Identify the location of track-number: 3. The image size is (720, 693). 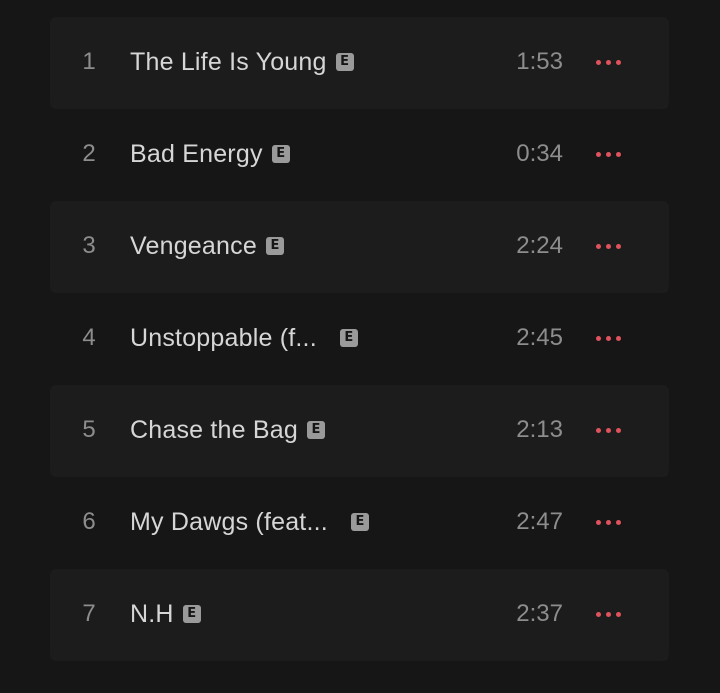
(89, 245).